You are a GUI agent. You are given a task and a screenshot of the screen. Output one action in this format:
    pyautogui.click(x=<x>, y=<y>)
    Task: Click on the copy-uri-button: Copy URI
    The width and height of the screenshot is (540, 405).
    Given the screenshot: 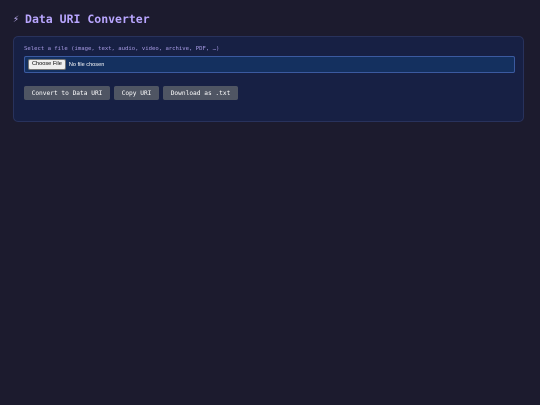 What is the action you would take?
    pyautogui.click(x=136, y=93)
    